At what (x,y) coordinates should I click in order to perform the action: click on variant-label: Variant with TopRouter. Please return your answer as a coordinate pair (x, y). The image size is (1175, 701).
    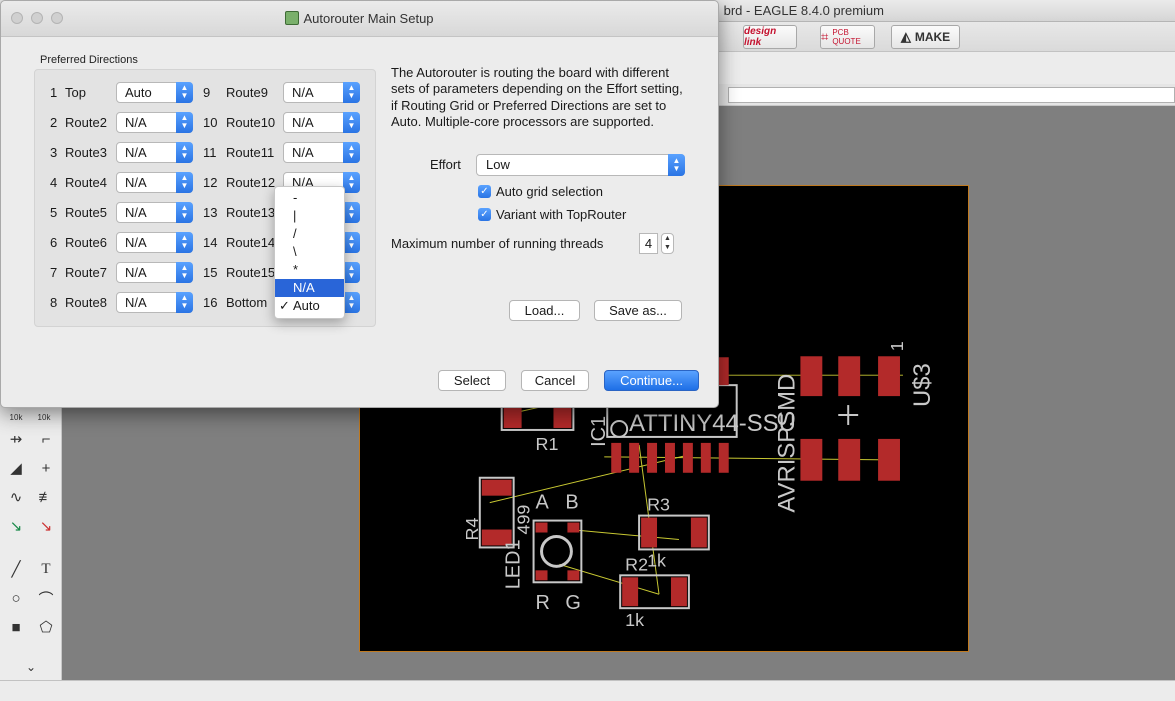
    Looking at the image, I should click on (561, 214).